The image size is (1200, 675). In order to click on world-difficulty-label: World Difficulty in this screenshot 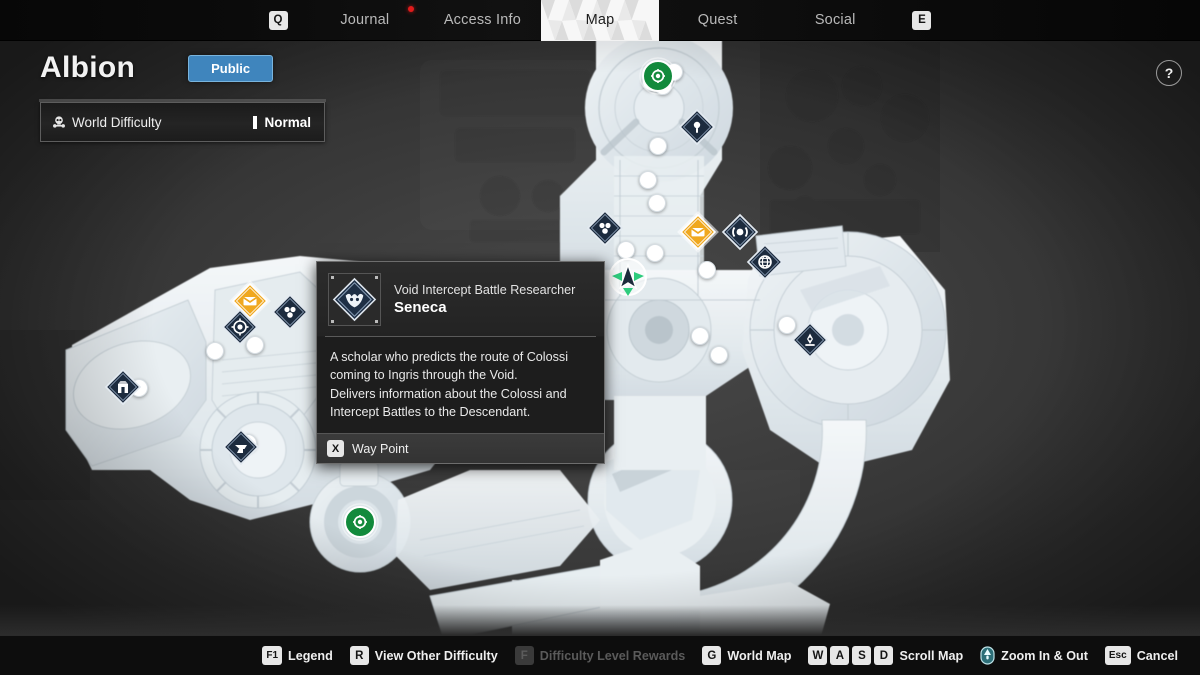, I will do `click(107, 122)`.